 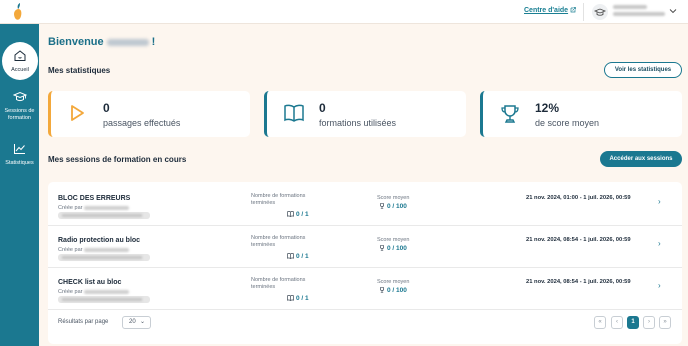 What do you see at coordinates (546, 10) in the screenshot?
I see `help-center-link: Centre d'aide` at bounding box center [546, 10].